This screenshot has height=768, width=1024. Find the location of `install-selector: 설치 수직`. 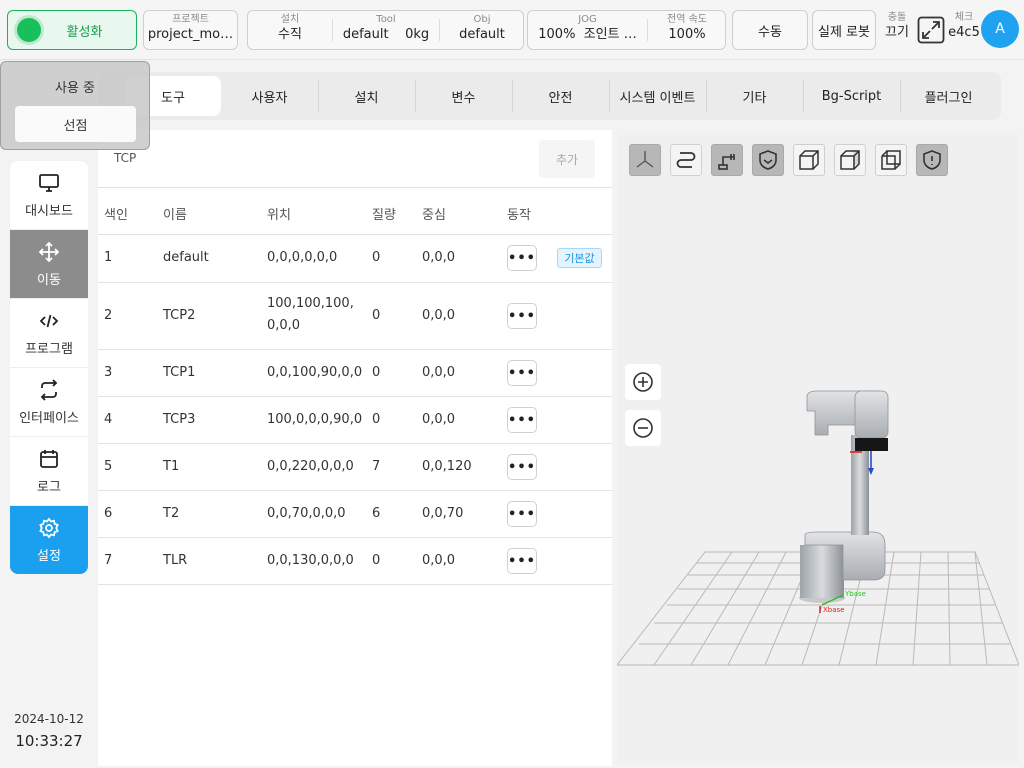

install-selector: 설치 수직 is located at coordinates (290, 30).